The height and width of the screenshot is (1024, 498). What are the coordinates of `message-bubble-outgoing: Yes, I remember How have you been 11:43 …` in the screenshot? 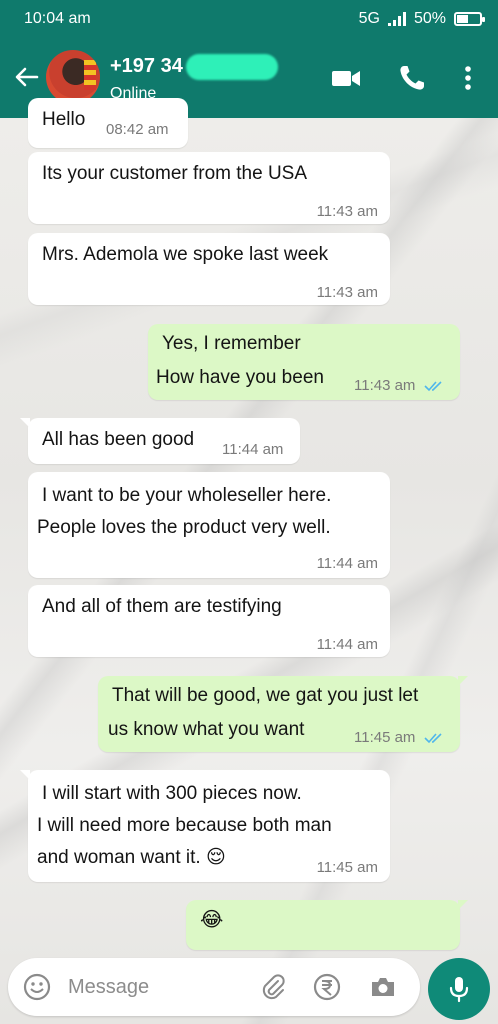 It's located at (304, 362).